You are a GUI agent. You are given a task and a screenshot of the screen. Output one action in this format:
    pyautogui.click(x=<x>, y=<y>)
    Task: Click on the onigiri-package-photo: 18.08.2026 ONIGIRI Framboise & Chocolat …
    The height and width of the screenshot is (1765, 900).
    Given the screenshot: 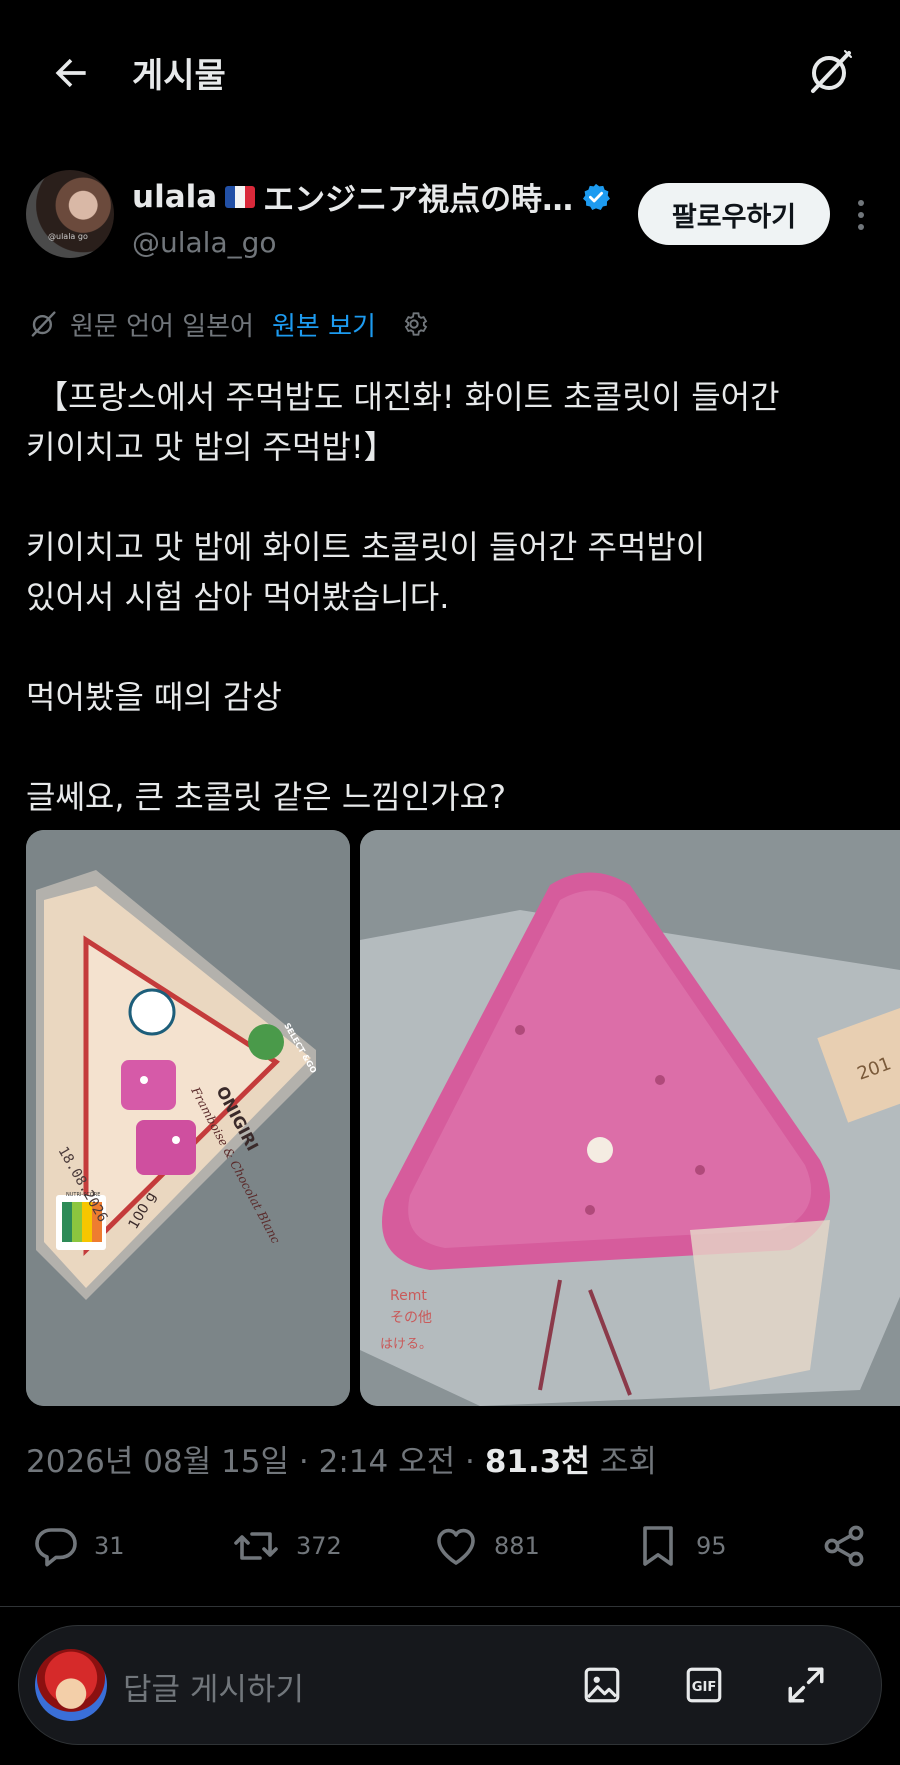 What is the action you would take?
    pyautogui.click(x=188, y=1118)
    